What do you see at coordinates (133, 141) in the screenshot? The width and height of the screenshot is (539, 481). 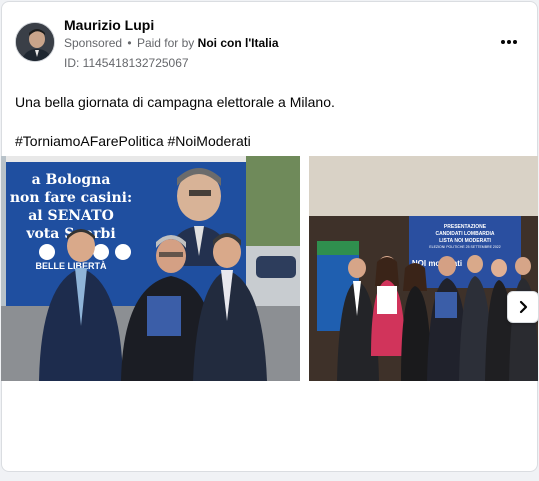 I see `post-hashtags: #TorniamoAFarePolitica #NoiModerati` at bounding box center [133, 141].